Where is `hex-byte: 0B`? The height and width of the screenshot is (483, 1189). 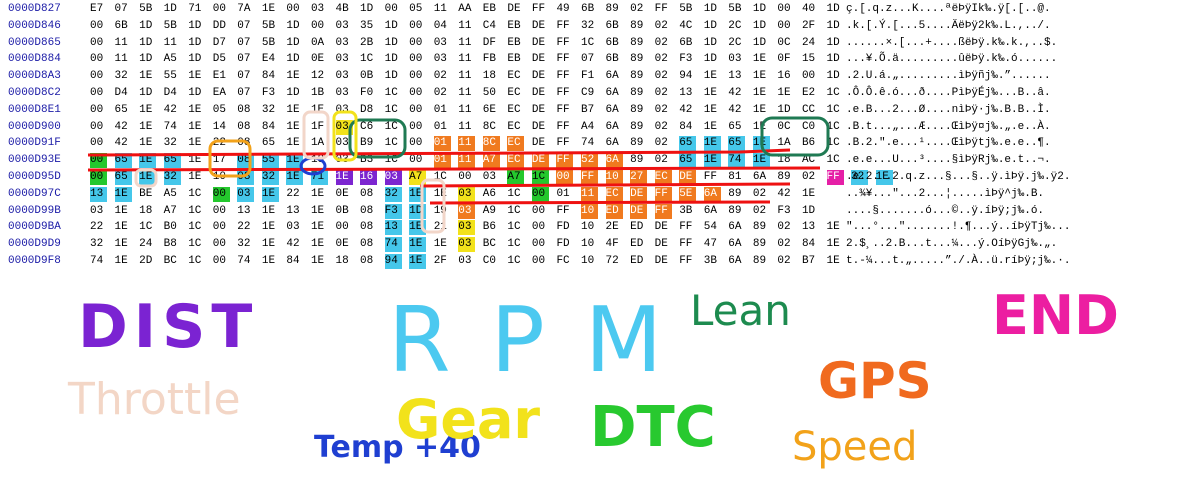
hex-byte: 0B is located at coordinates (344, 211).